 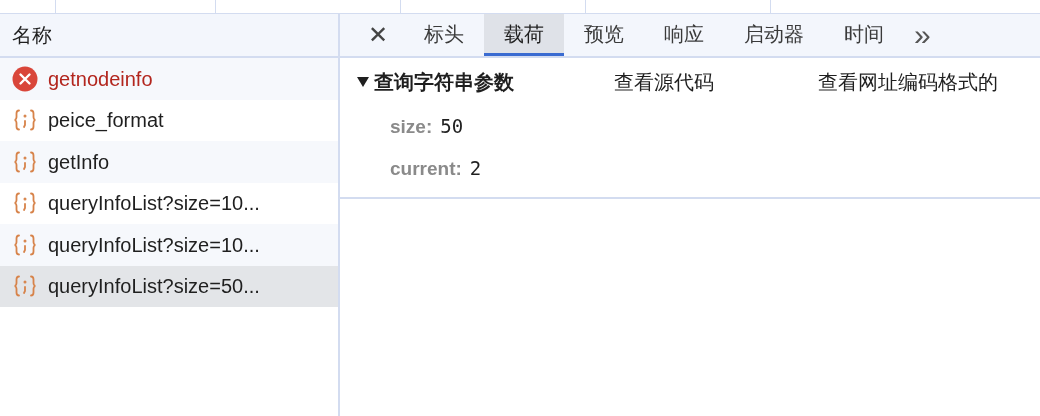 I want to click on param-value: 2, so click(x=475, y=168).